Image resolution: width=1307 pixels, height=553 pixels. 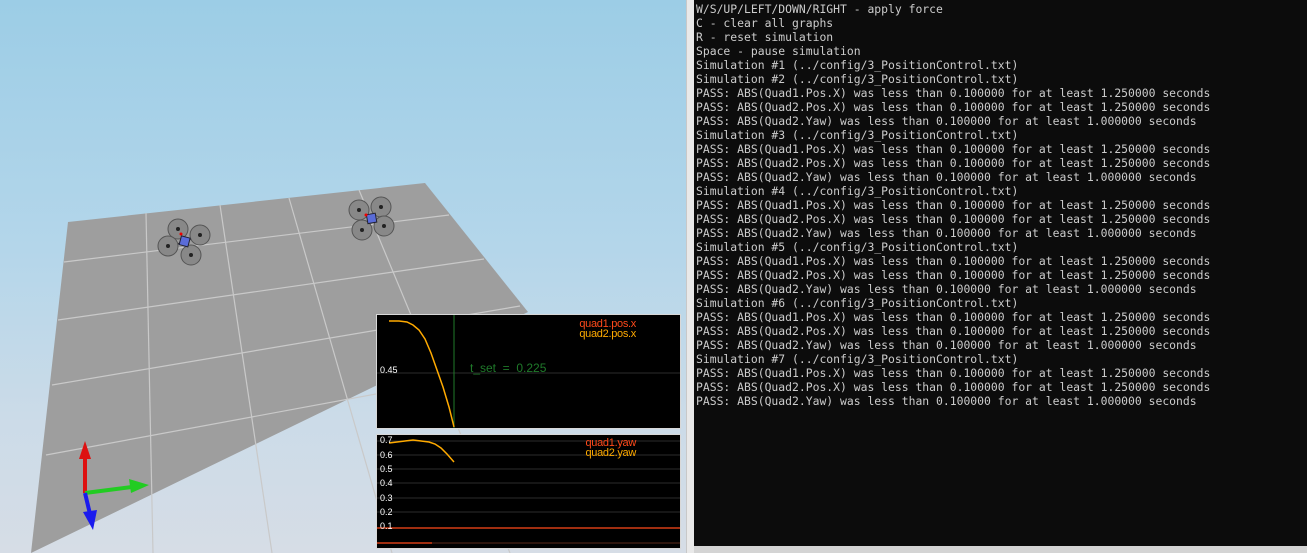 I want to click on legend-quad2-yaw: quad2.yaw, so click(x=610, y=453).